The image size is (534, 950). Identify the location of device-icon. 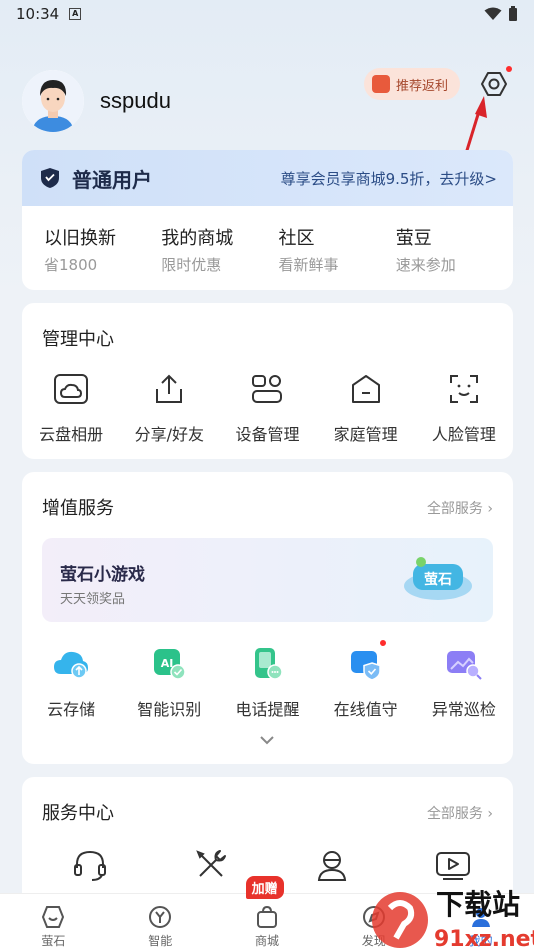
(267, 389).